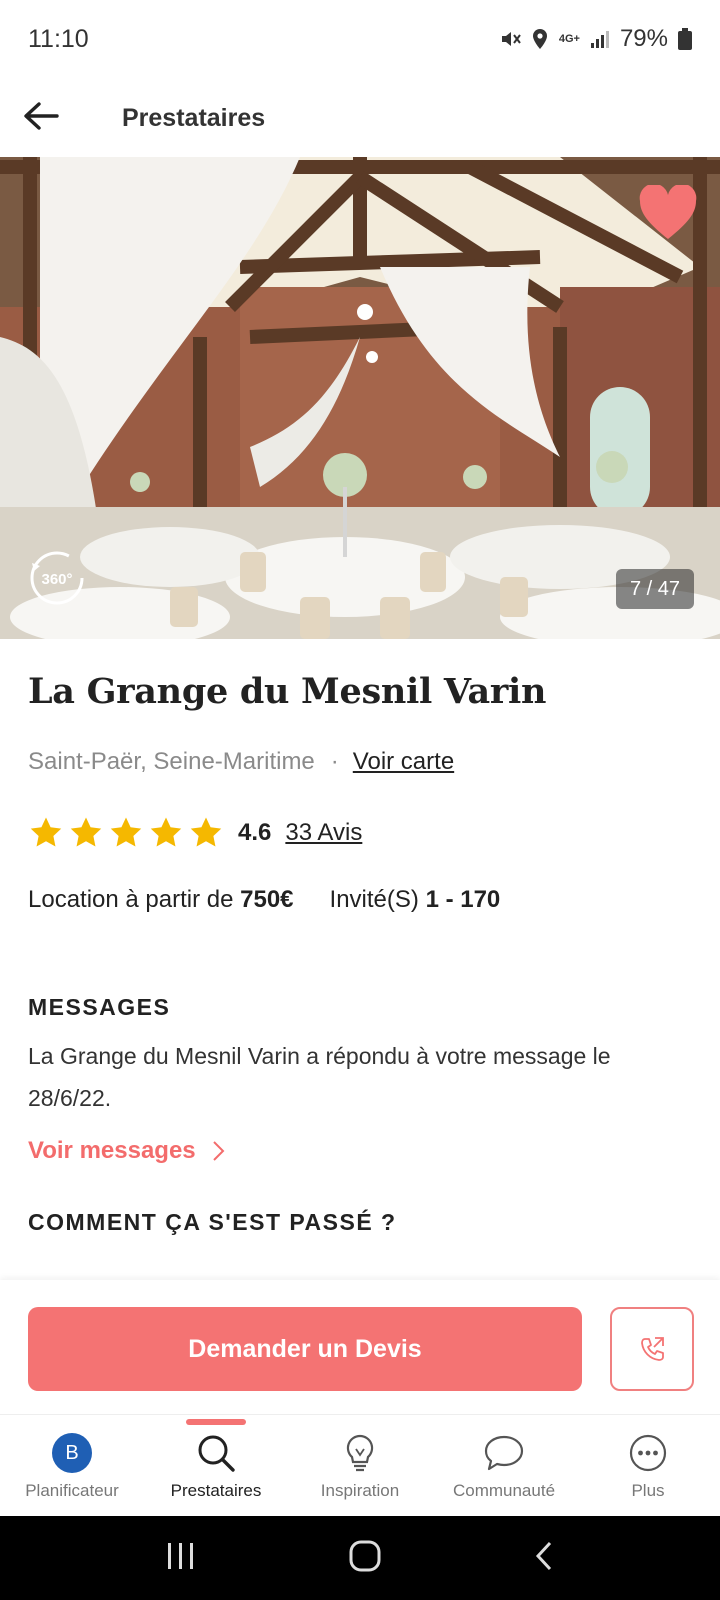 The image size is (720, 1600). I want to click on cta-bar: Demander un Devis, so click(360, 1347).